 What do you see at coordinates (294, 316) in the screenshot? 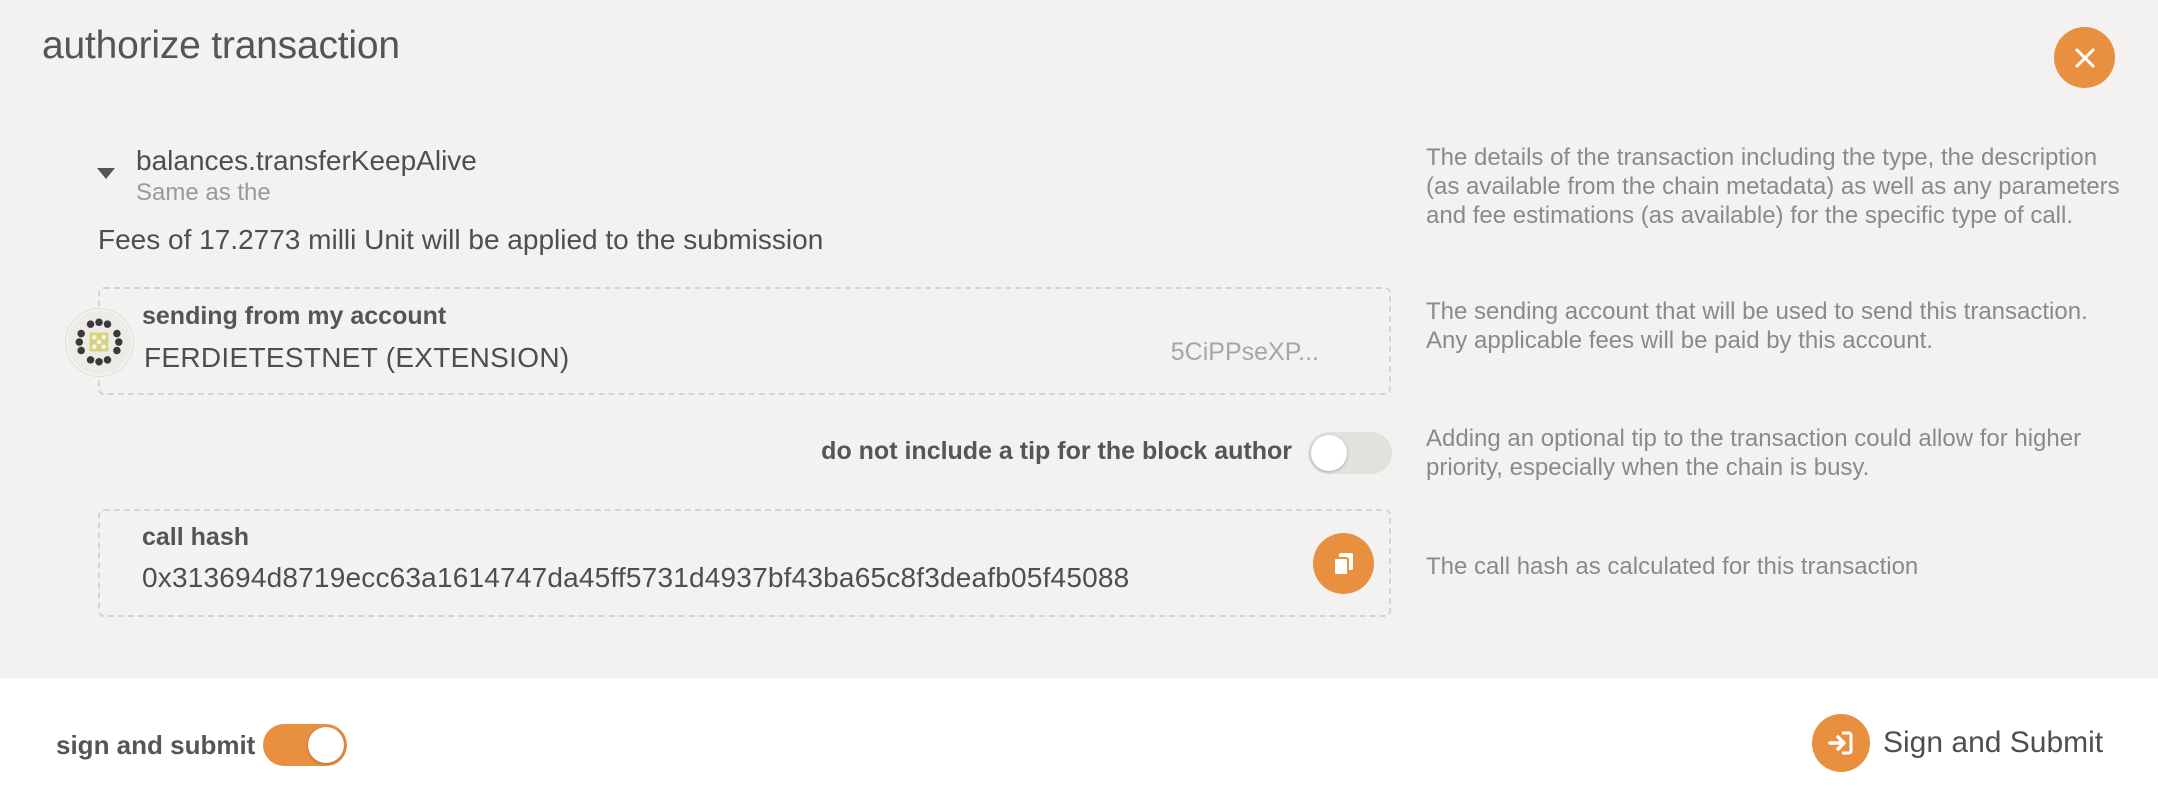
I see `account-label: sending from my account` at bounding box center [294, 316].